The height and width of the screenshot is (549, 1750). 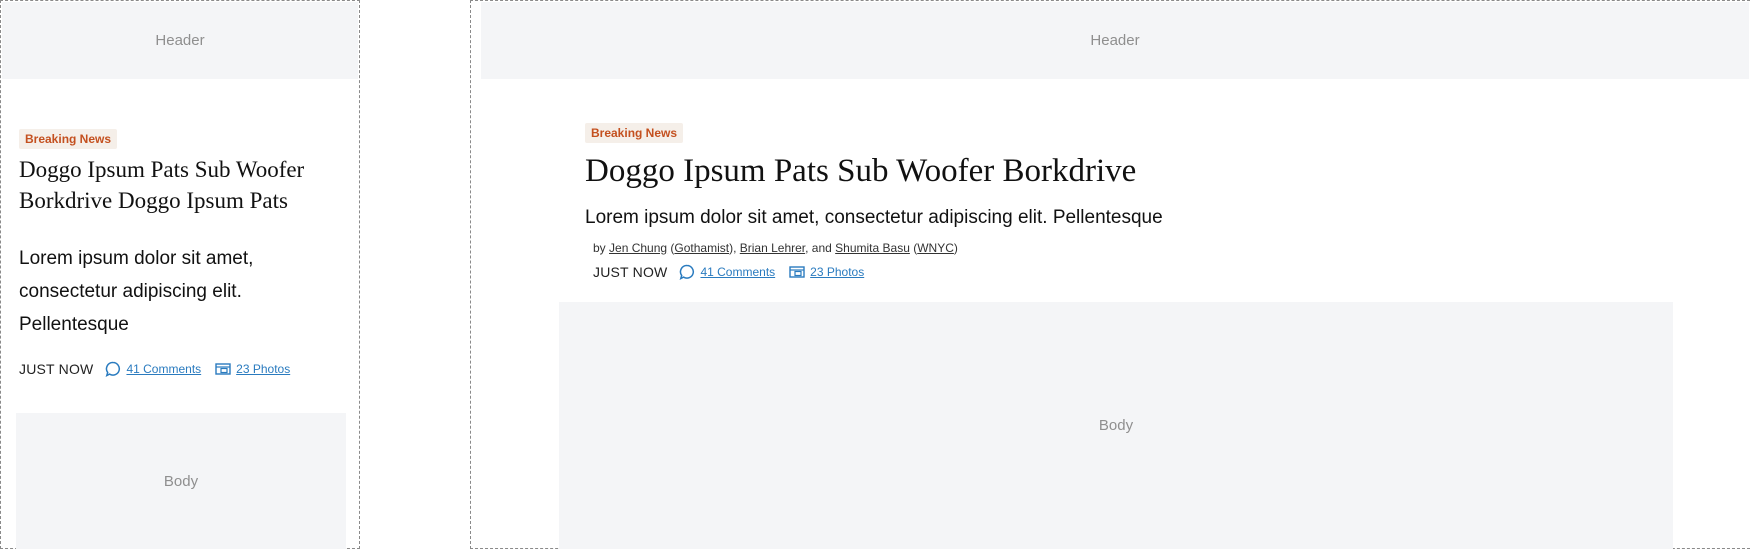 I want to click on body-placeholder: Body, so click(x=181, y=481).